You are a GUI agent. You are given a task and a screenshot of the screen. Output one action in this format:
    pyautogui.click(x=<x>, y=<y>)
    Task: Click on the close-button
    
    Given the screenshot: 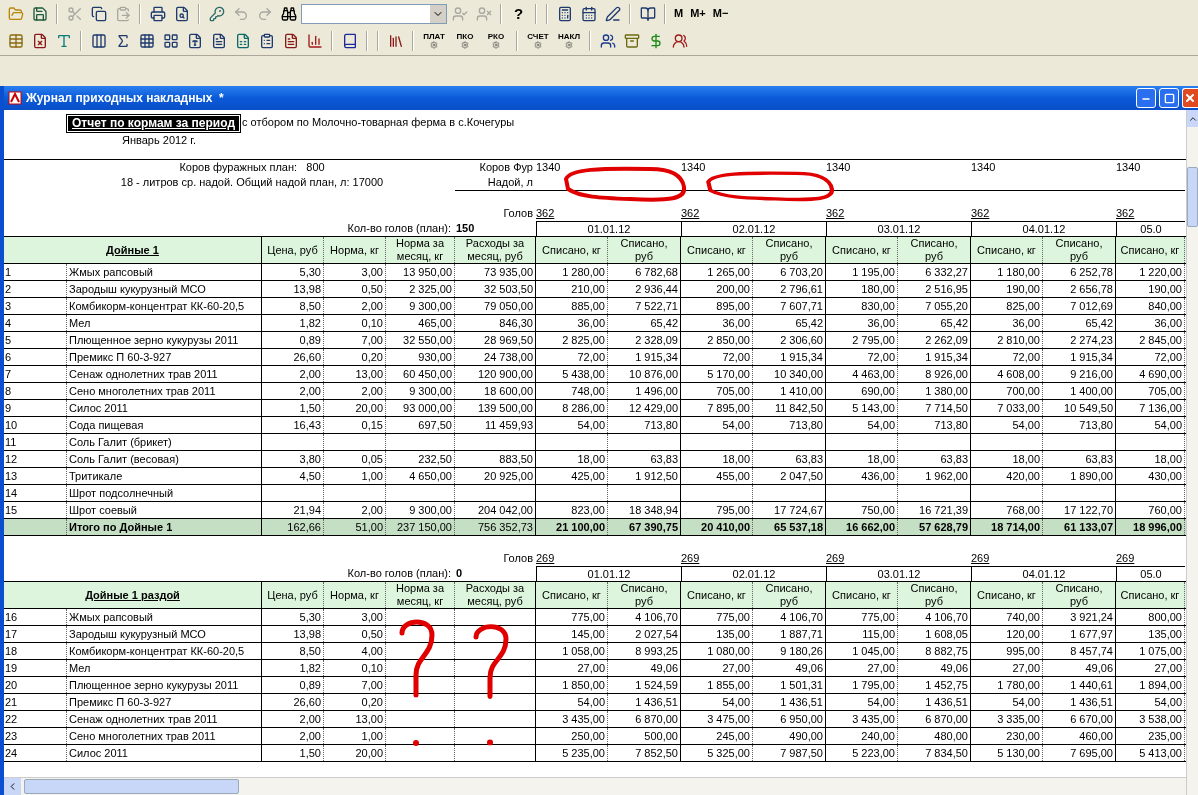 What is the action you would take?
    pyautogui.click(x=1190, y=98)
    